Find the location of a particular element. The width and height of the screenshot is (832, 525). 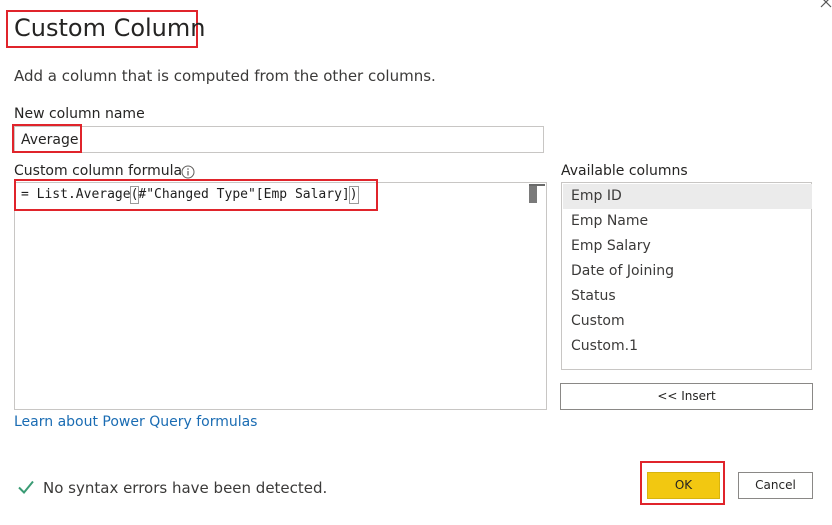

column-item-emp-name: Emp Name is located at coordinates (687, 221).